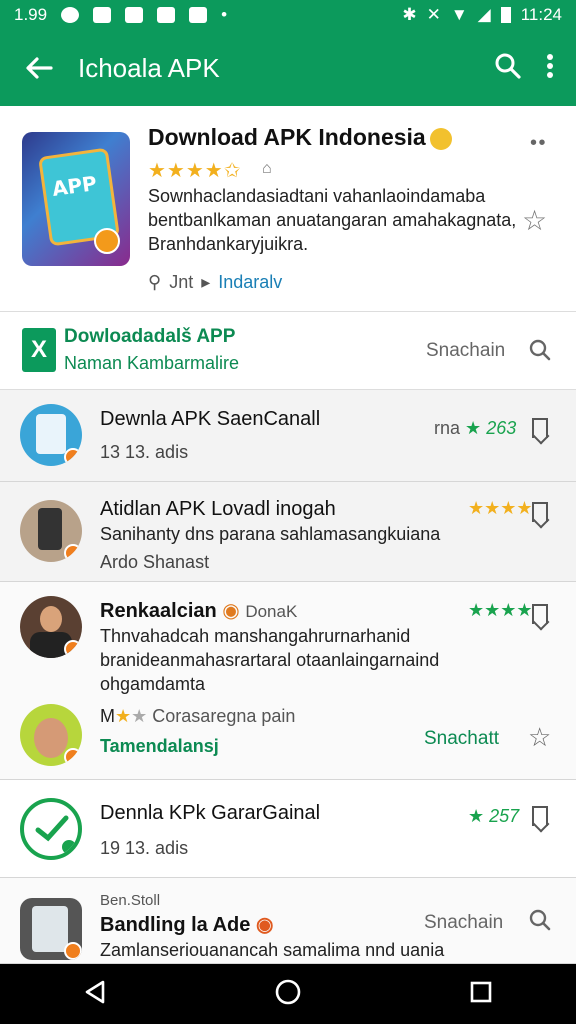 Image resolution: width=576 pixels, height=1024 pixels. I want to click on battery-icon, so click(505, 15).